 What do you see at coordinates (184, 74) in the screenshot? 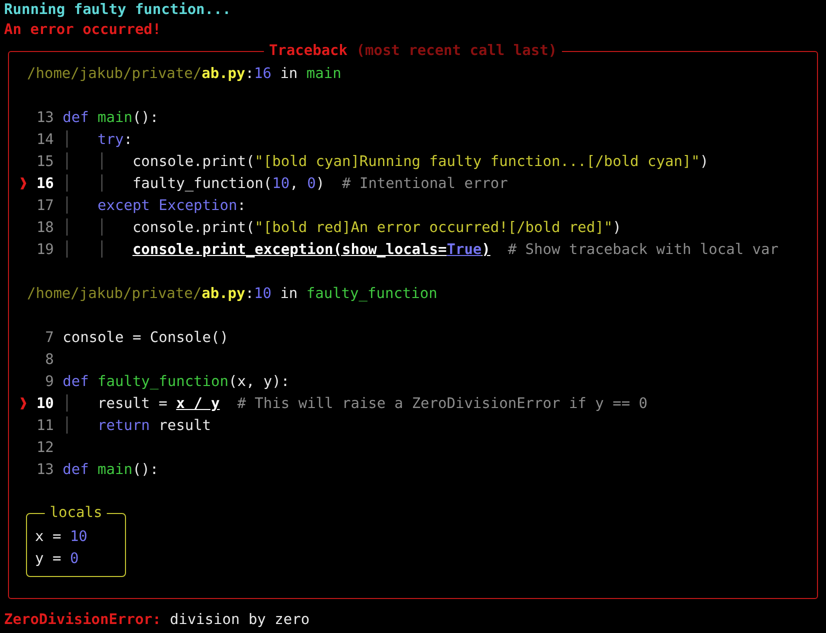
I see `frame-location: /home/jakub/private/ab.py:16 in main` at bounding box center [184, 74].